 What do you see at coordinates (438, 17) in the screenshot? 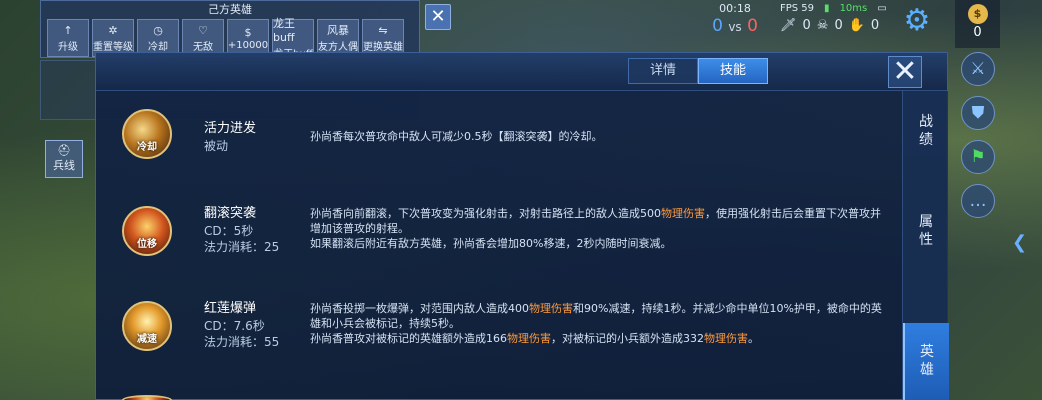
I see `close-icon: ✕` at bounding box center [438, 17].